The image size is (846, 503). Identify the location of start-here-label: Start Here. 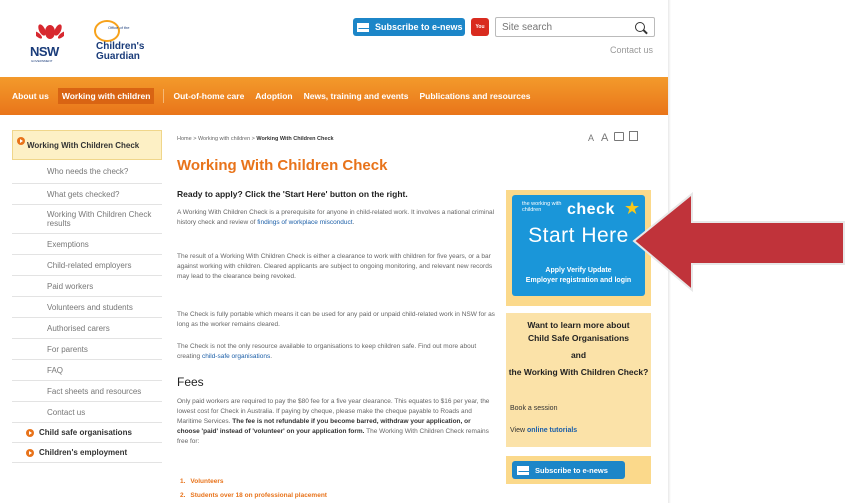
(578, 235).